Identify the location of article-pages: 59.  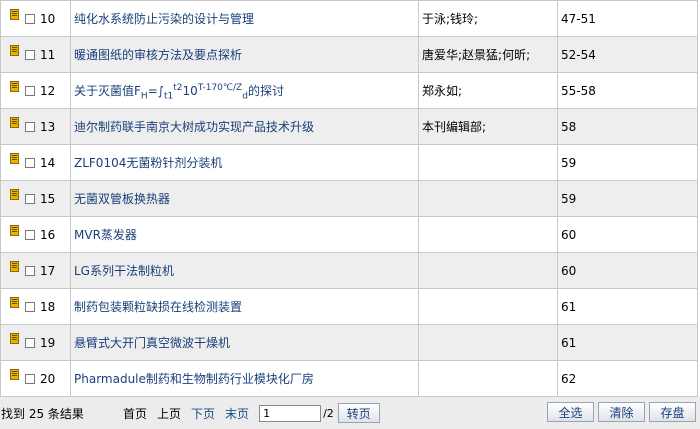
(569, 162).